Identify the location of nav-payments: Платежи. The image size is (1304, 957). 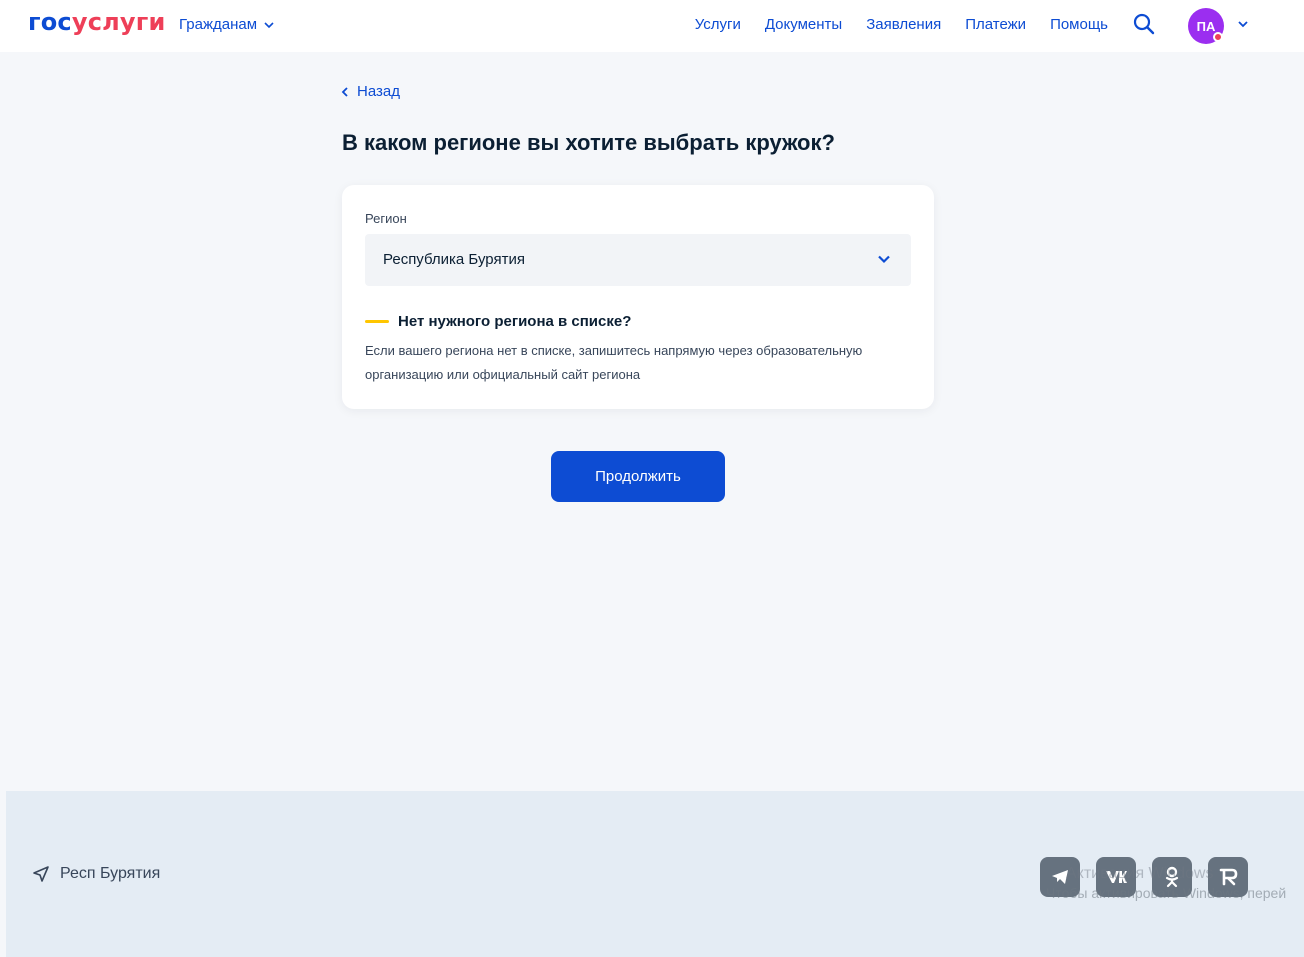
(995, 24).